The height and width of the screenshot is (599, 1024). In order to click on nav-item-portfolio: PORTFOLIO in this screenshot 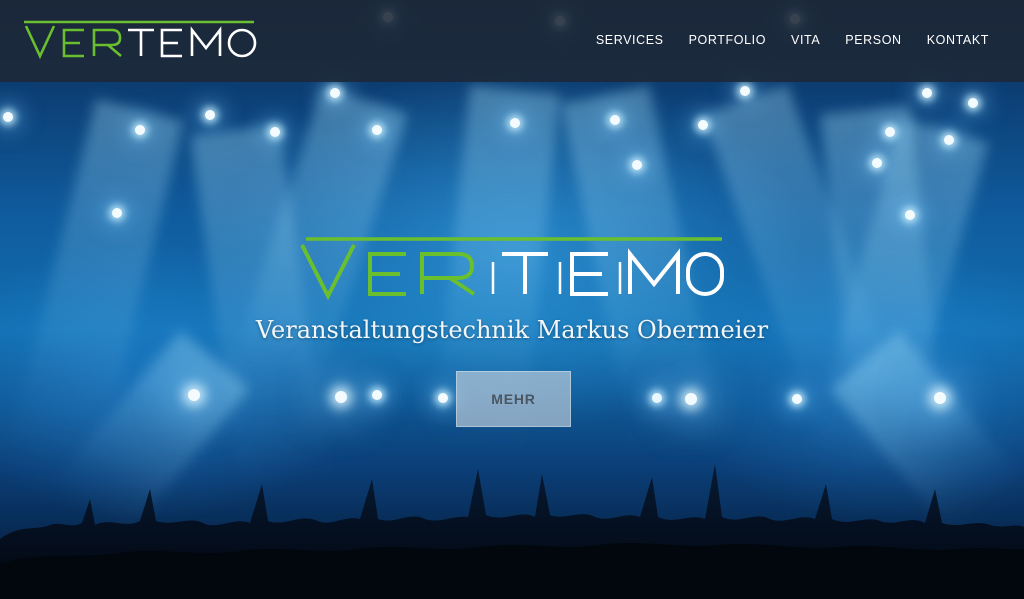, I will do `click(727, 40)`.